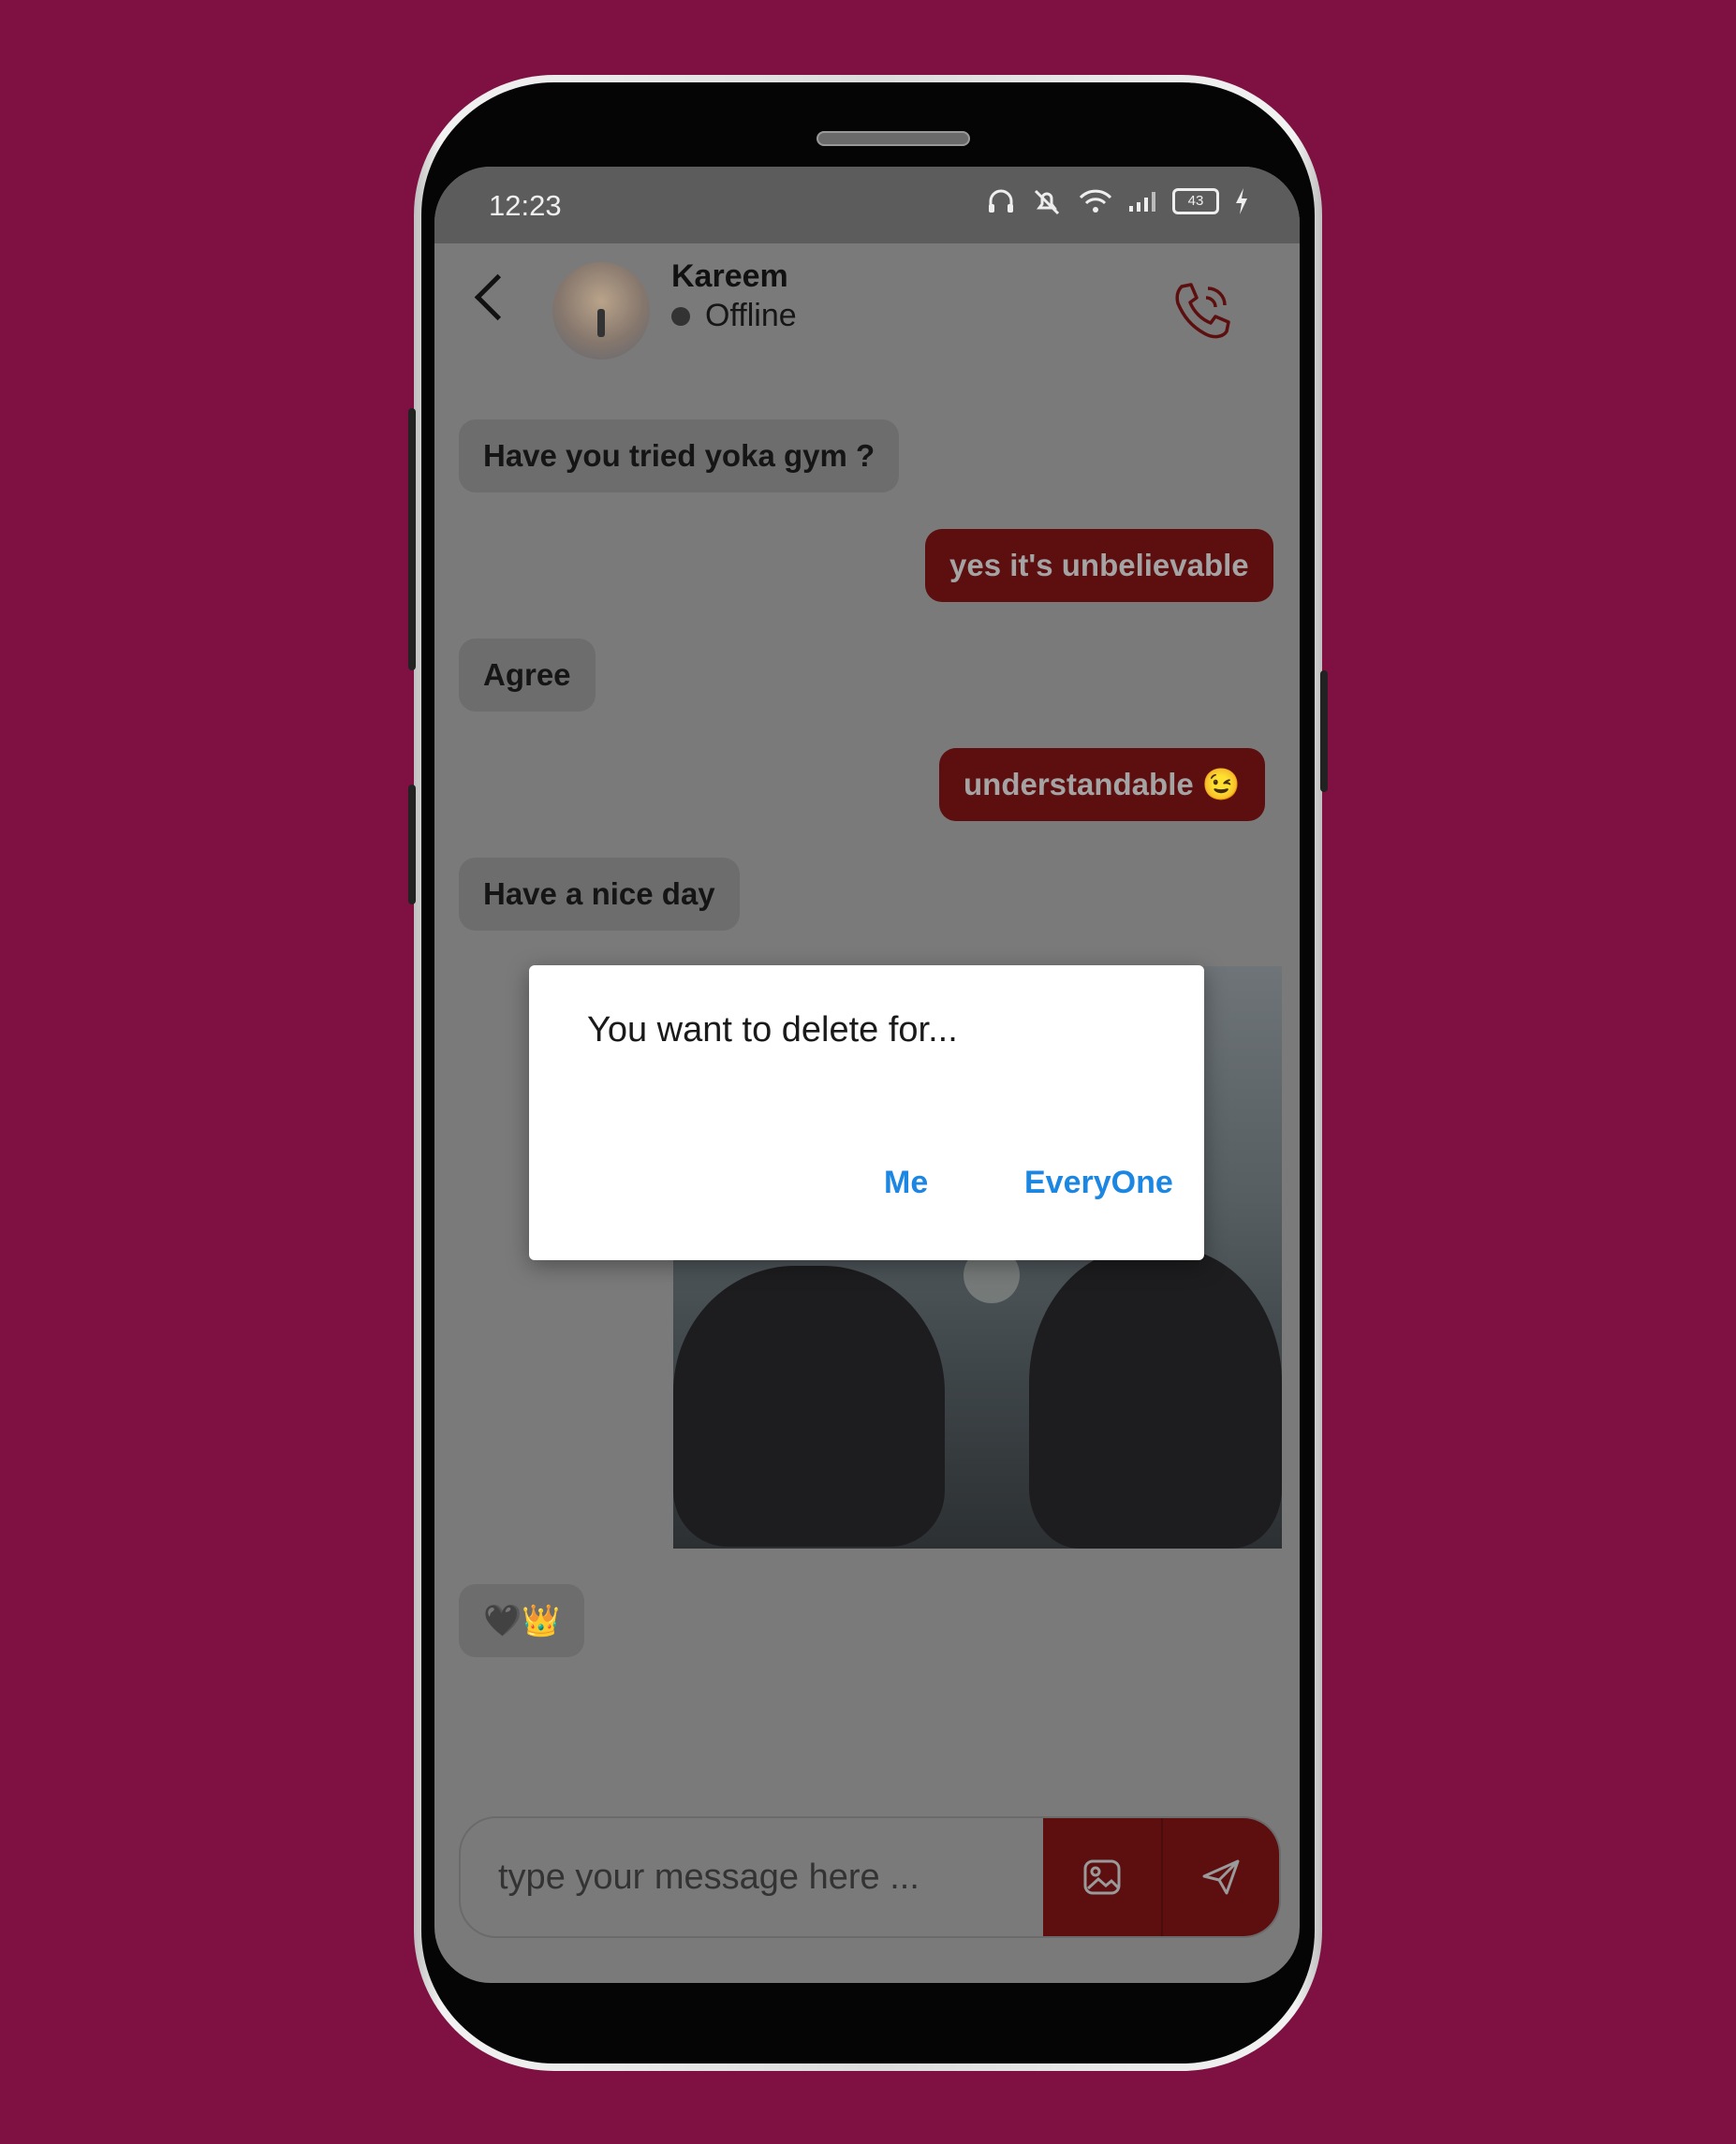 The image size is (1736, 2144). What do you see at coordinates (867, 205) in the screenshot?
I see `status-bar: 12:23 43` at bounding box center [867, 205].